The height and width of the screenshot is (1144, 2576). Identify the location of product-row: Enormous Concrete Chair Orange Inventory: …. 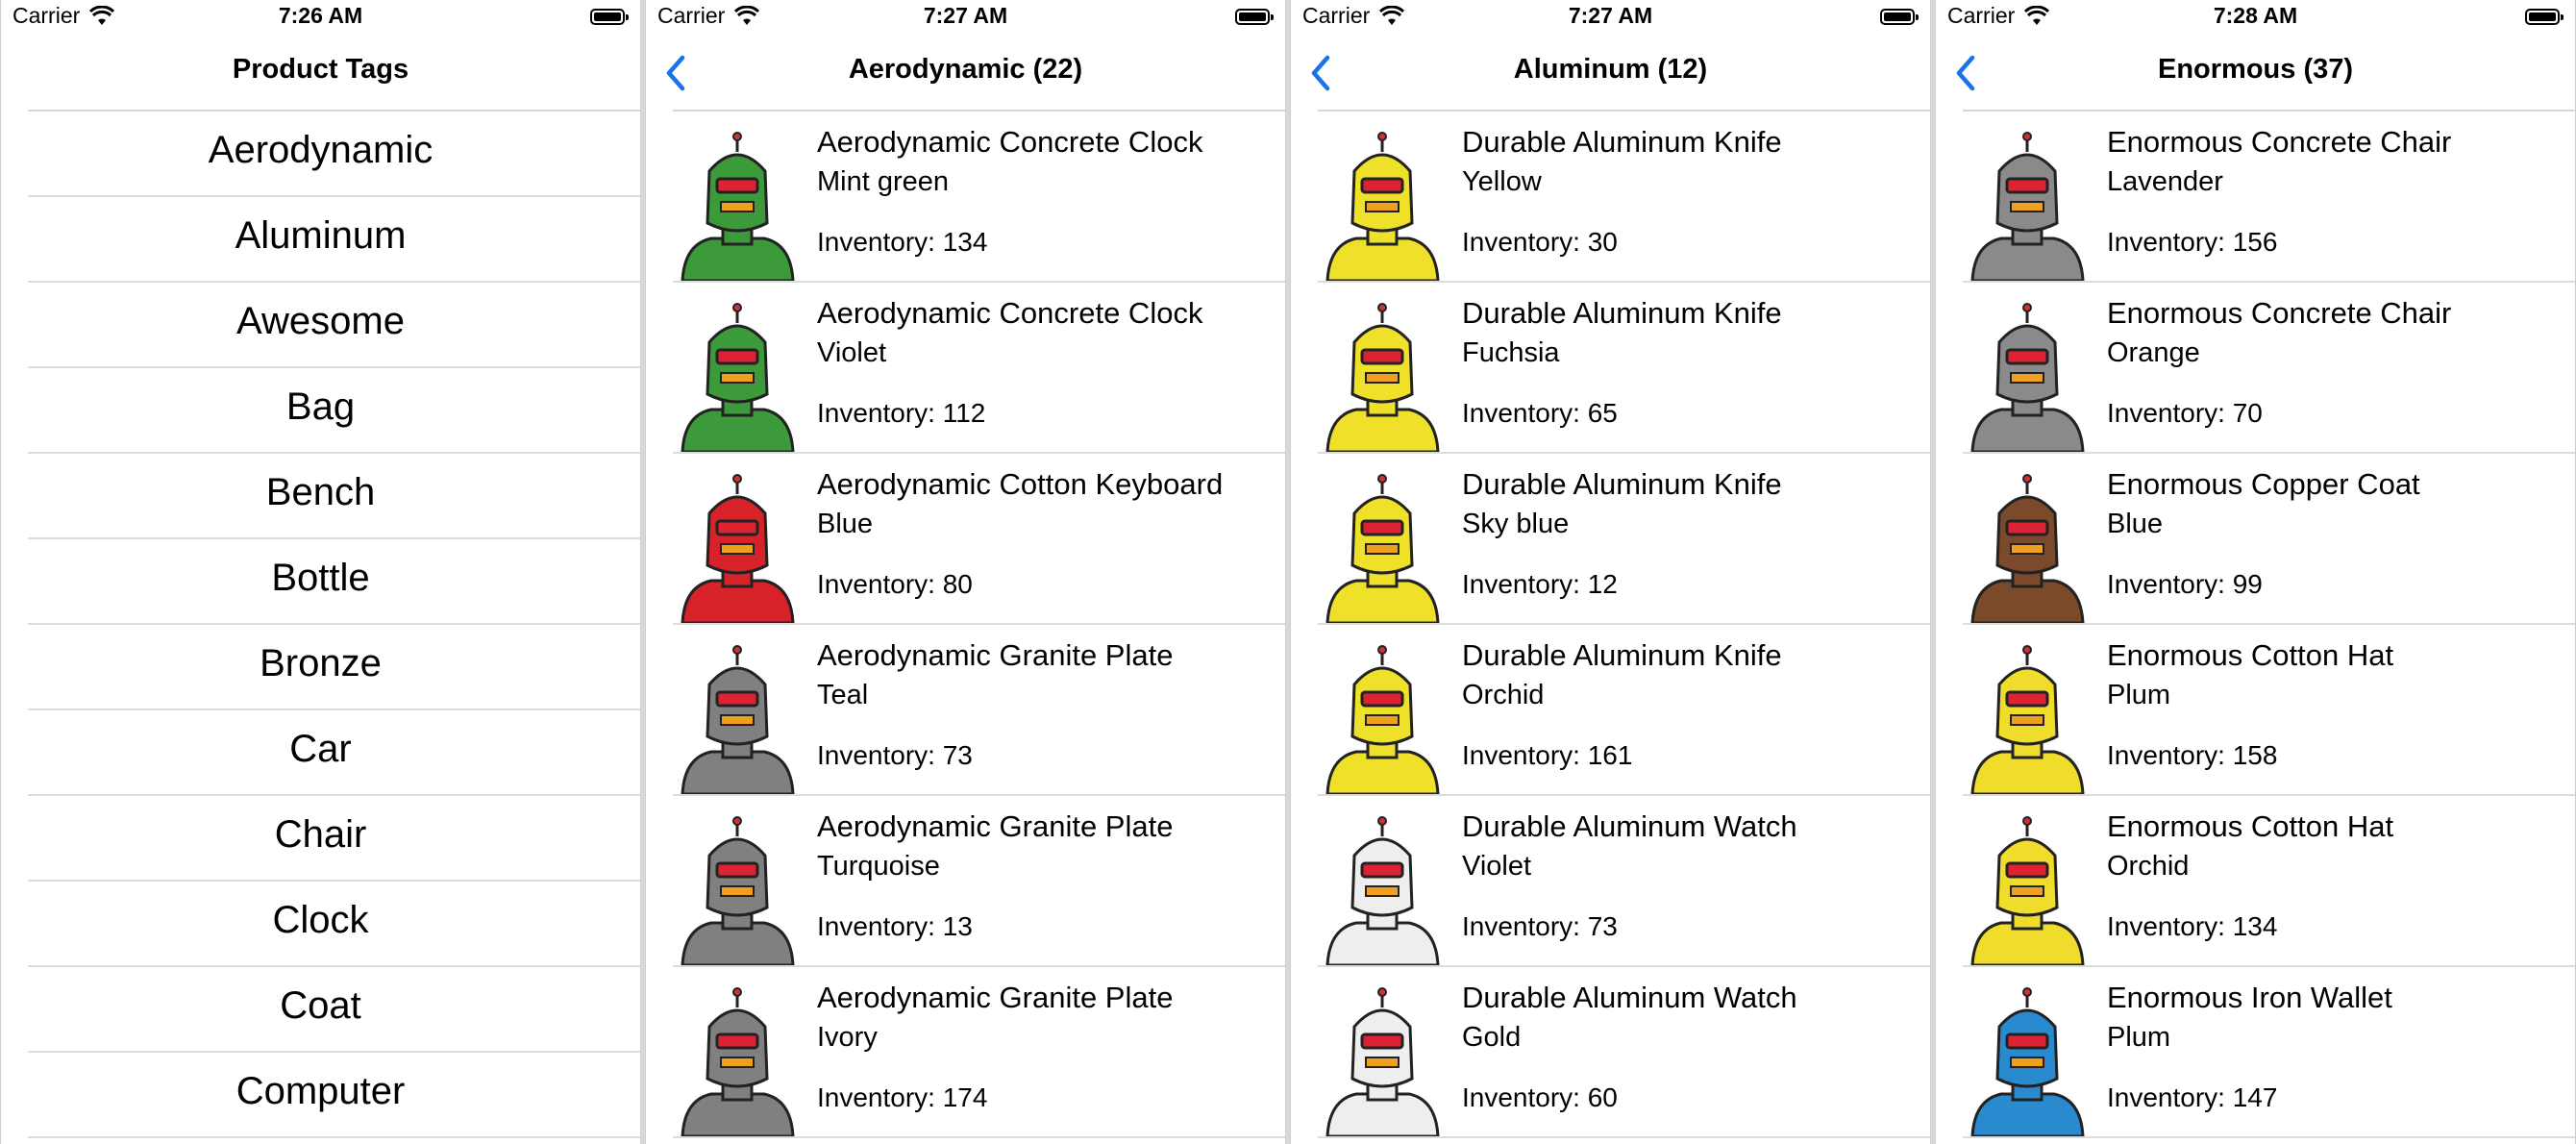
(2256, 368).